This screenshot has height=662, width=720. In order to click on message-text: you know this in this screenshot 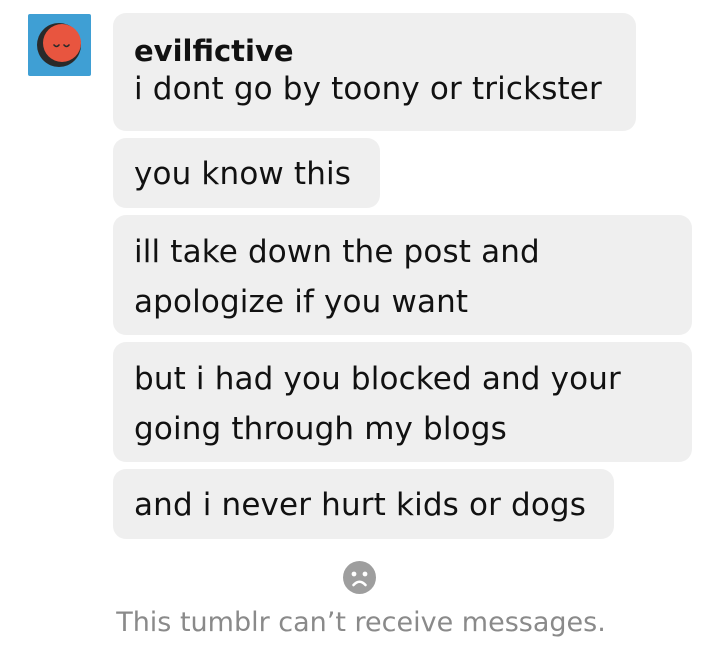, I will do `click(243, 174)`.